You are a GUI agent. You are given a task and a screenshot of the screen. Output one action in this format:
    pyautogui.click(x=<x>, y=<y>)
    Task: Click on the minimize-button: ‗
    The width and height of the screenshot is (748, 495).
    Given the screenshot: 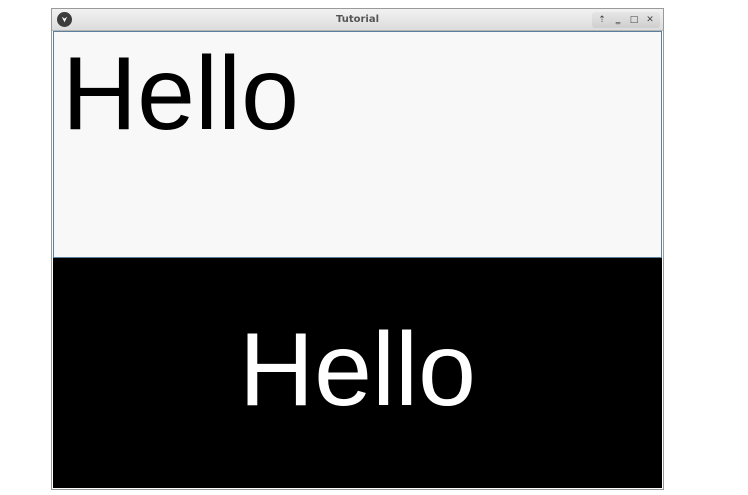 What is the action you would take?
    pyautogui.click(x=618, y=20)
    